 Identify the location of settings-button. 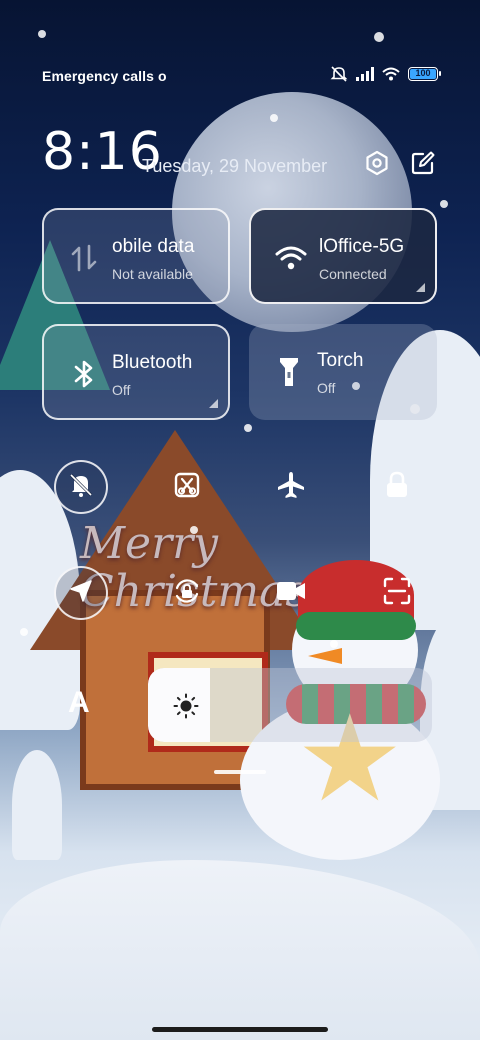
(377, 165).